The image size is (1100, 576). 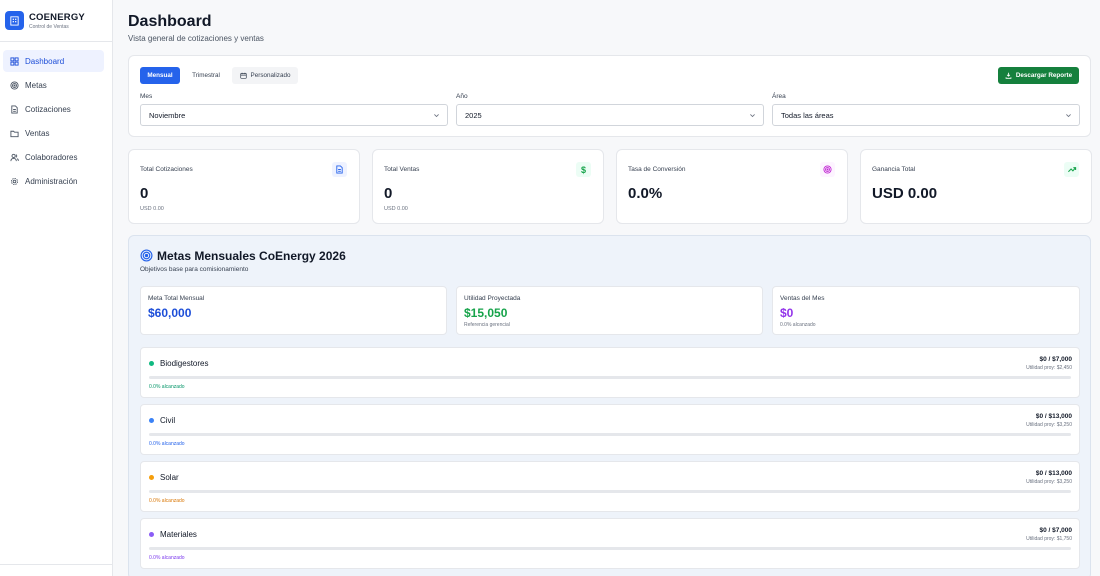 I want to click on sidebar-item-label: Dashboard, so click(x=45, y=61).